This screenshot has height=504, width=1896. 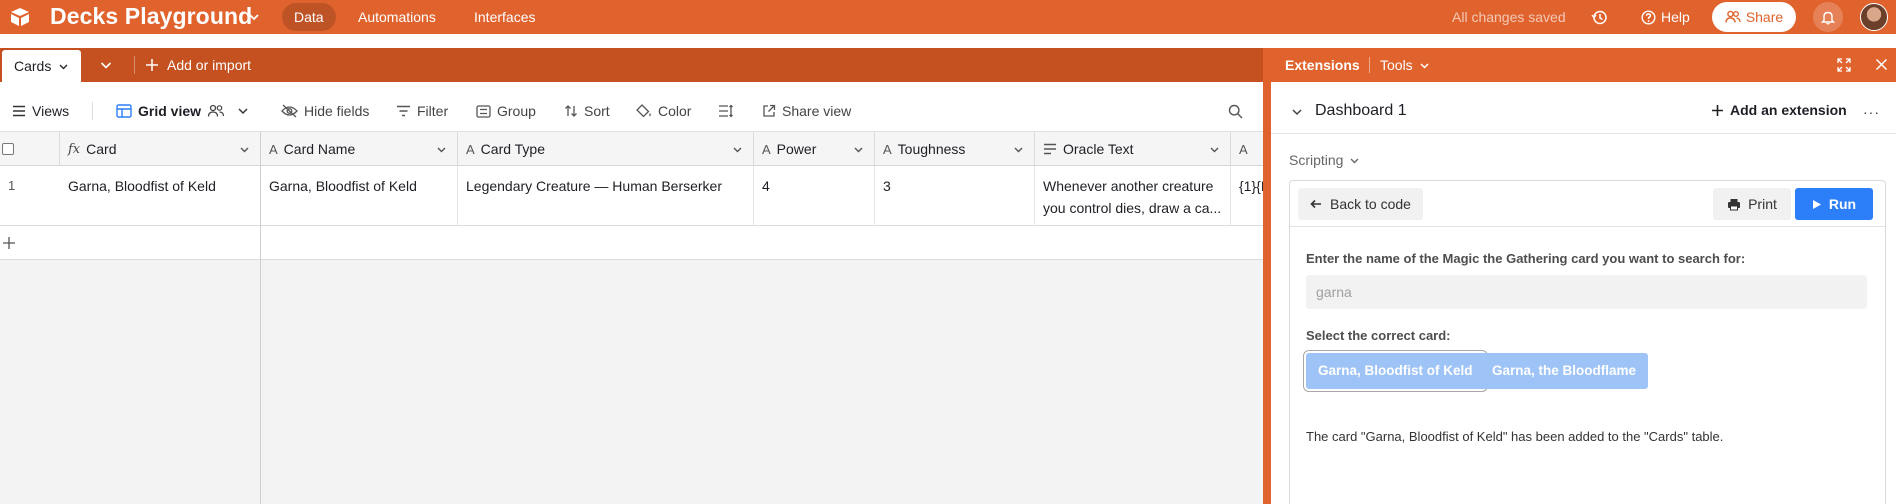 What do you see at coordinates (606, 149) in the screenshot?
I see `column-header-card-type: A Card Type` at bounding box center [606, 149].